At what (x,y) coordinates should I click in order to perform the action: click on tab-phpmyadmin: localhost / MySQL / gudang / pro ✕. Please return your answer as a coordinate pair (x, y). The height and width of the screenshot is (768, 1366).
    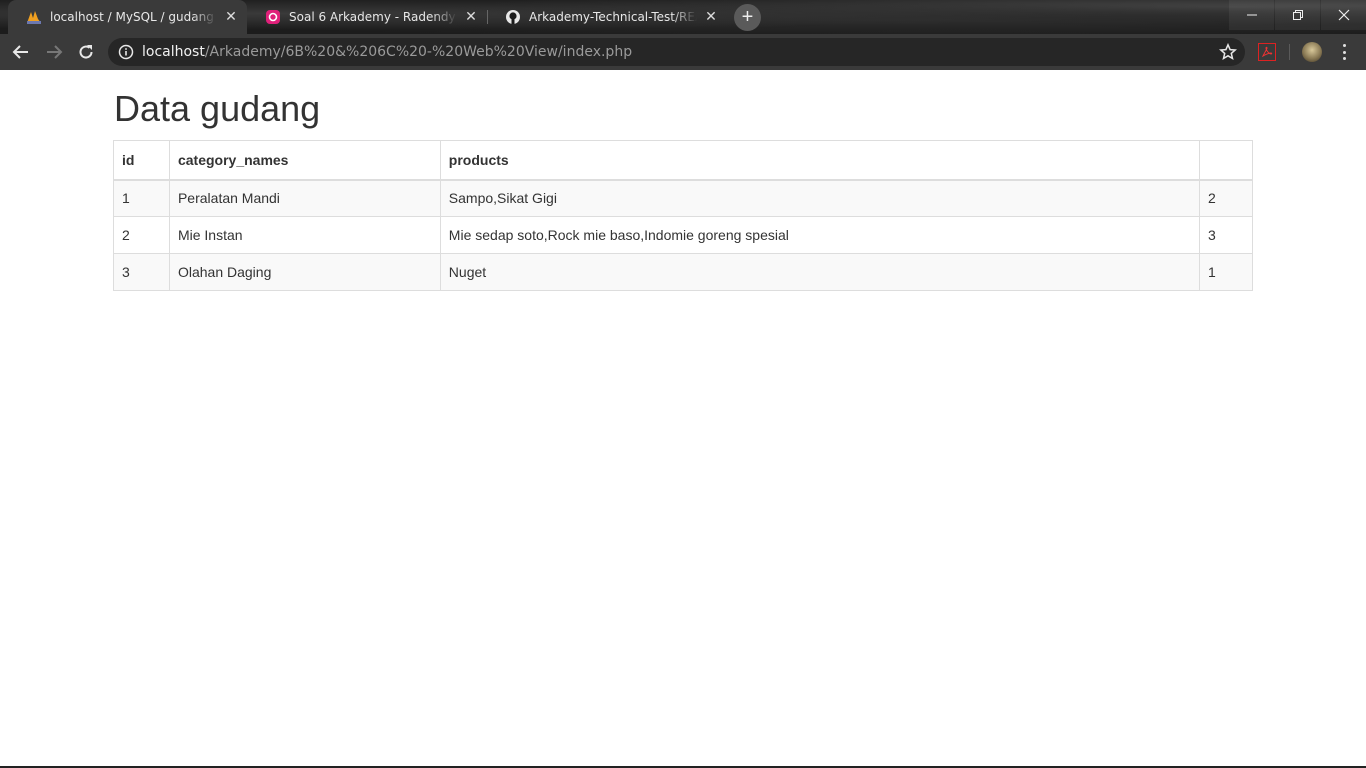
    Looking at the image, I should click on (127, 17).